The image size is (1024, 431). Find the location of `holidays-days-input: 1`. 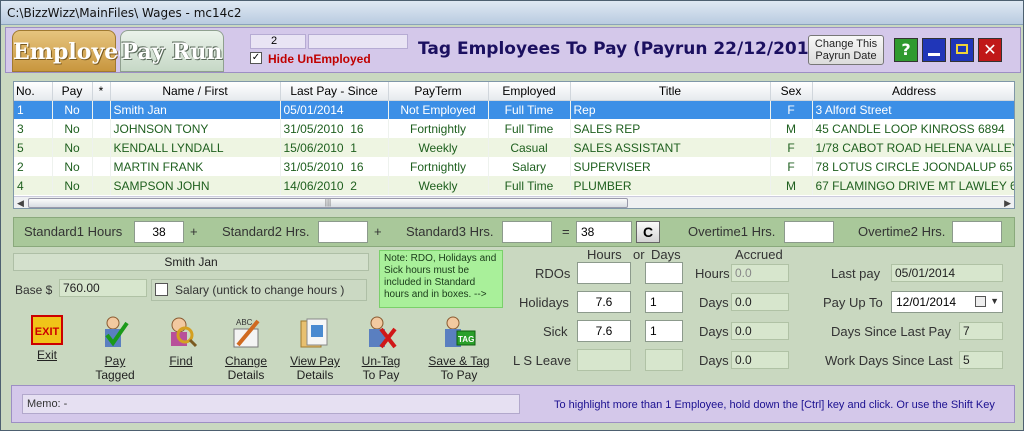

holidays-days-input: 1 is located at coordinates (664, 302).